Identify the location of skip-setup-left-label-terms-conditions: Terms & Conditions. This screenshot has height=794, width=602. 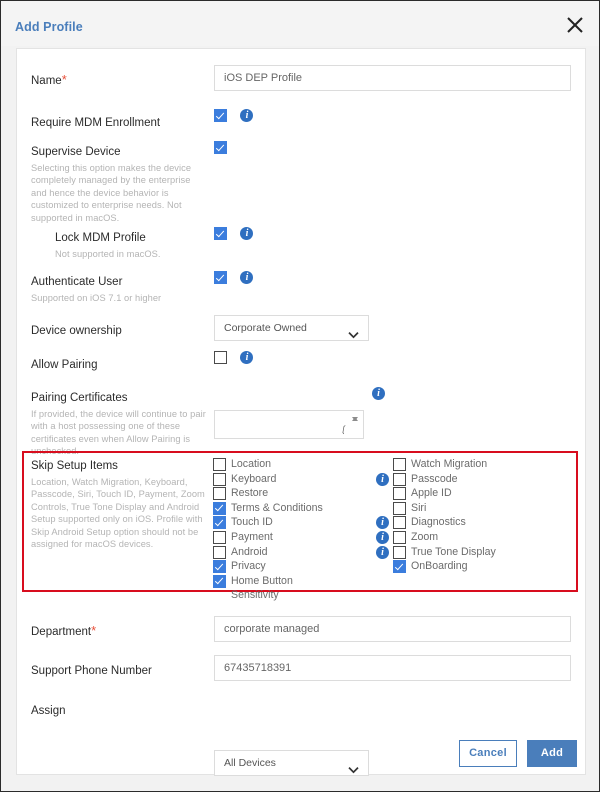
(277, 507).